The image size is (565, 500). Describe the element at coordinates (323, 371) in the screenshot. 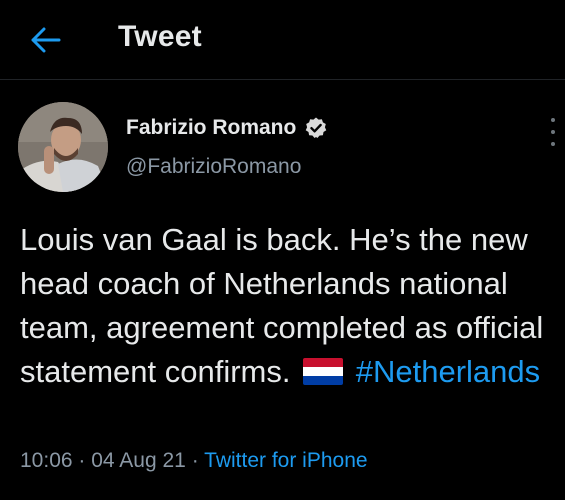

I see `netherlands-flag-icon` at that location.